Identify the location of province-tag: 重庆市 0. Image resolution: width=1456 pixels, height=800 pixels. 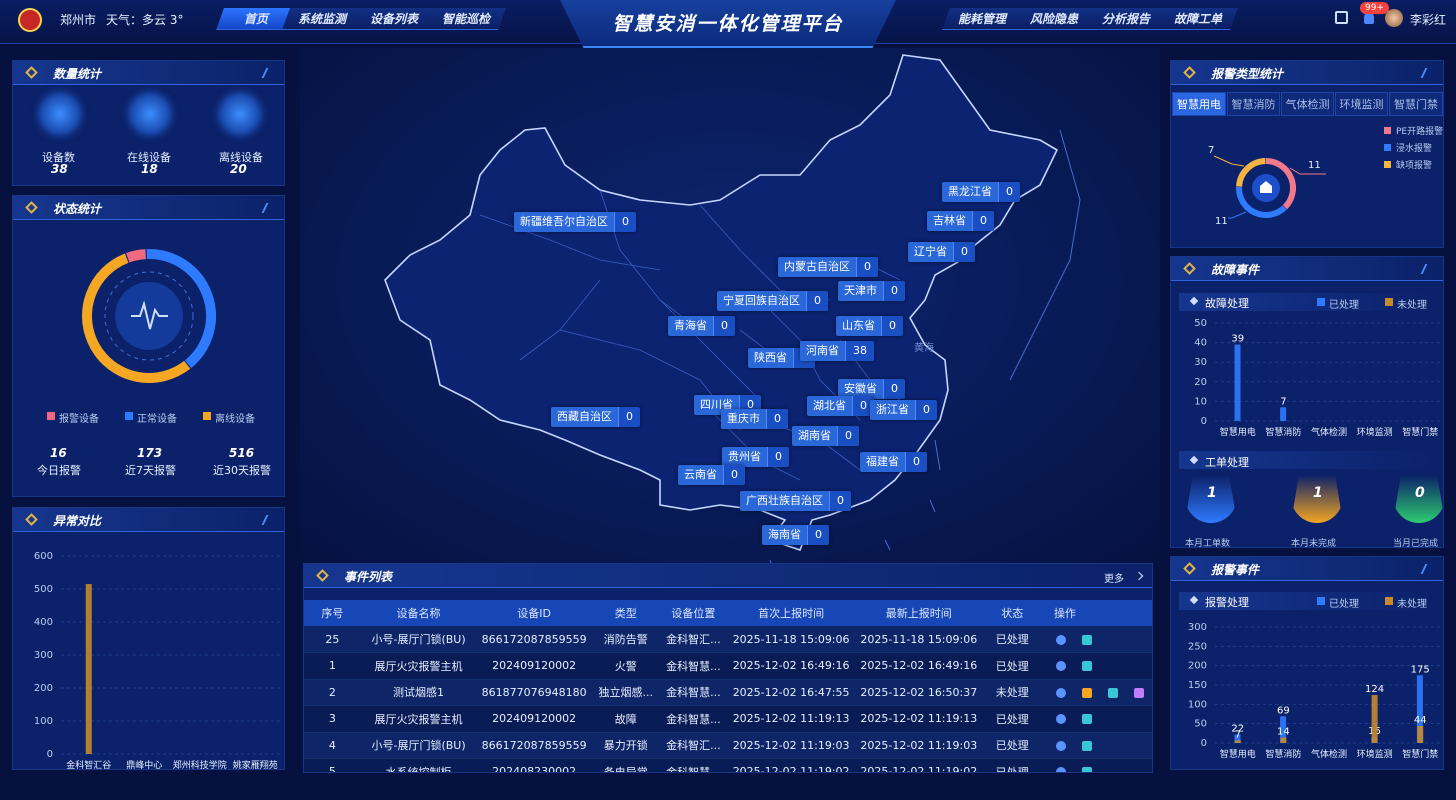
(754, 419).